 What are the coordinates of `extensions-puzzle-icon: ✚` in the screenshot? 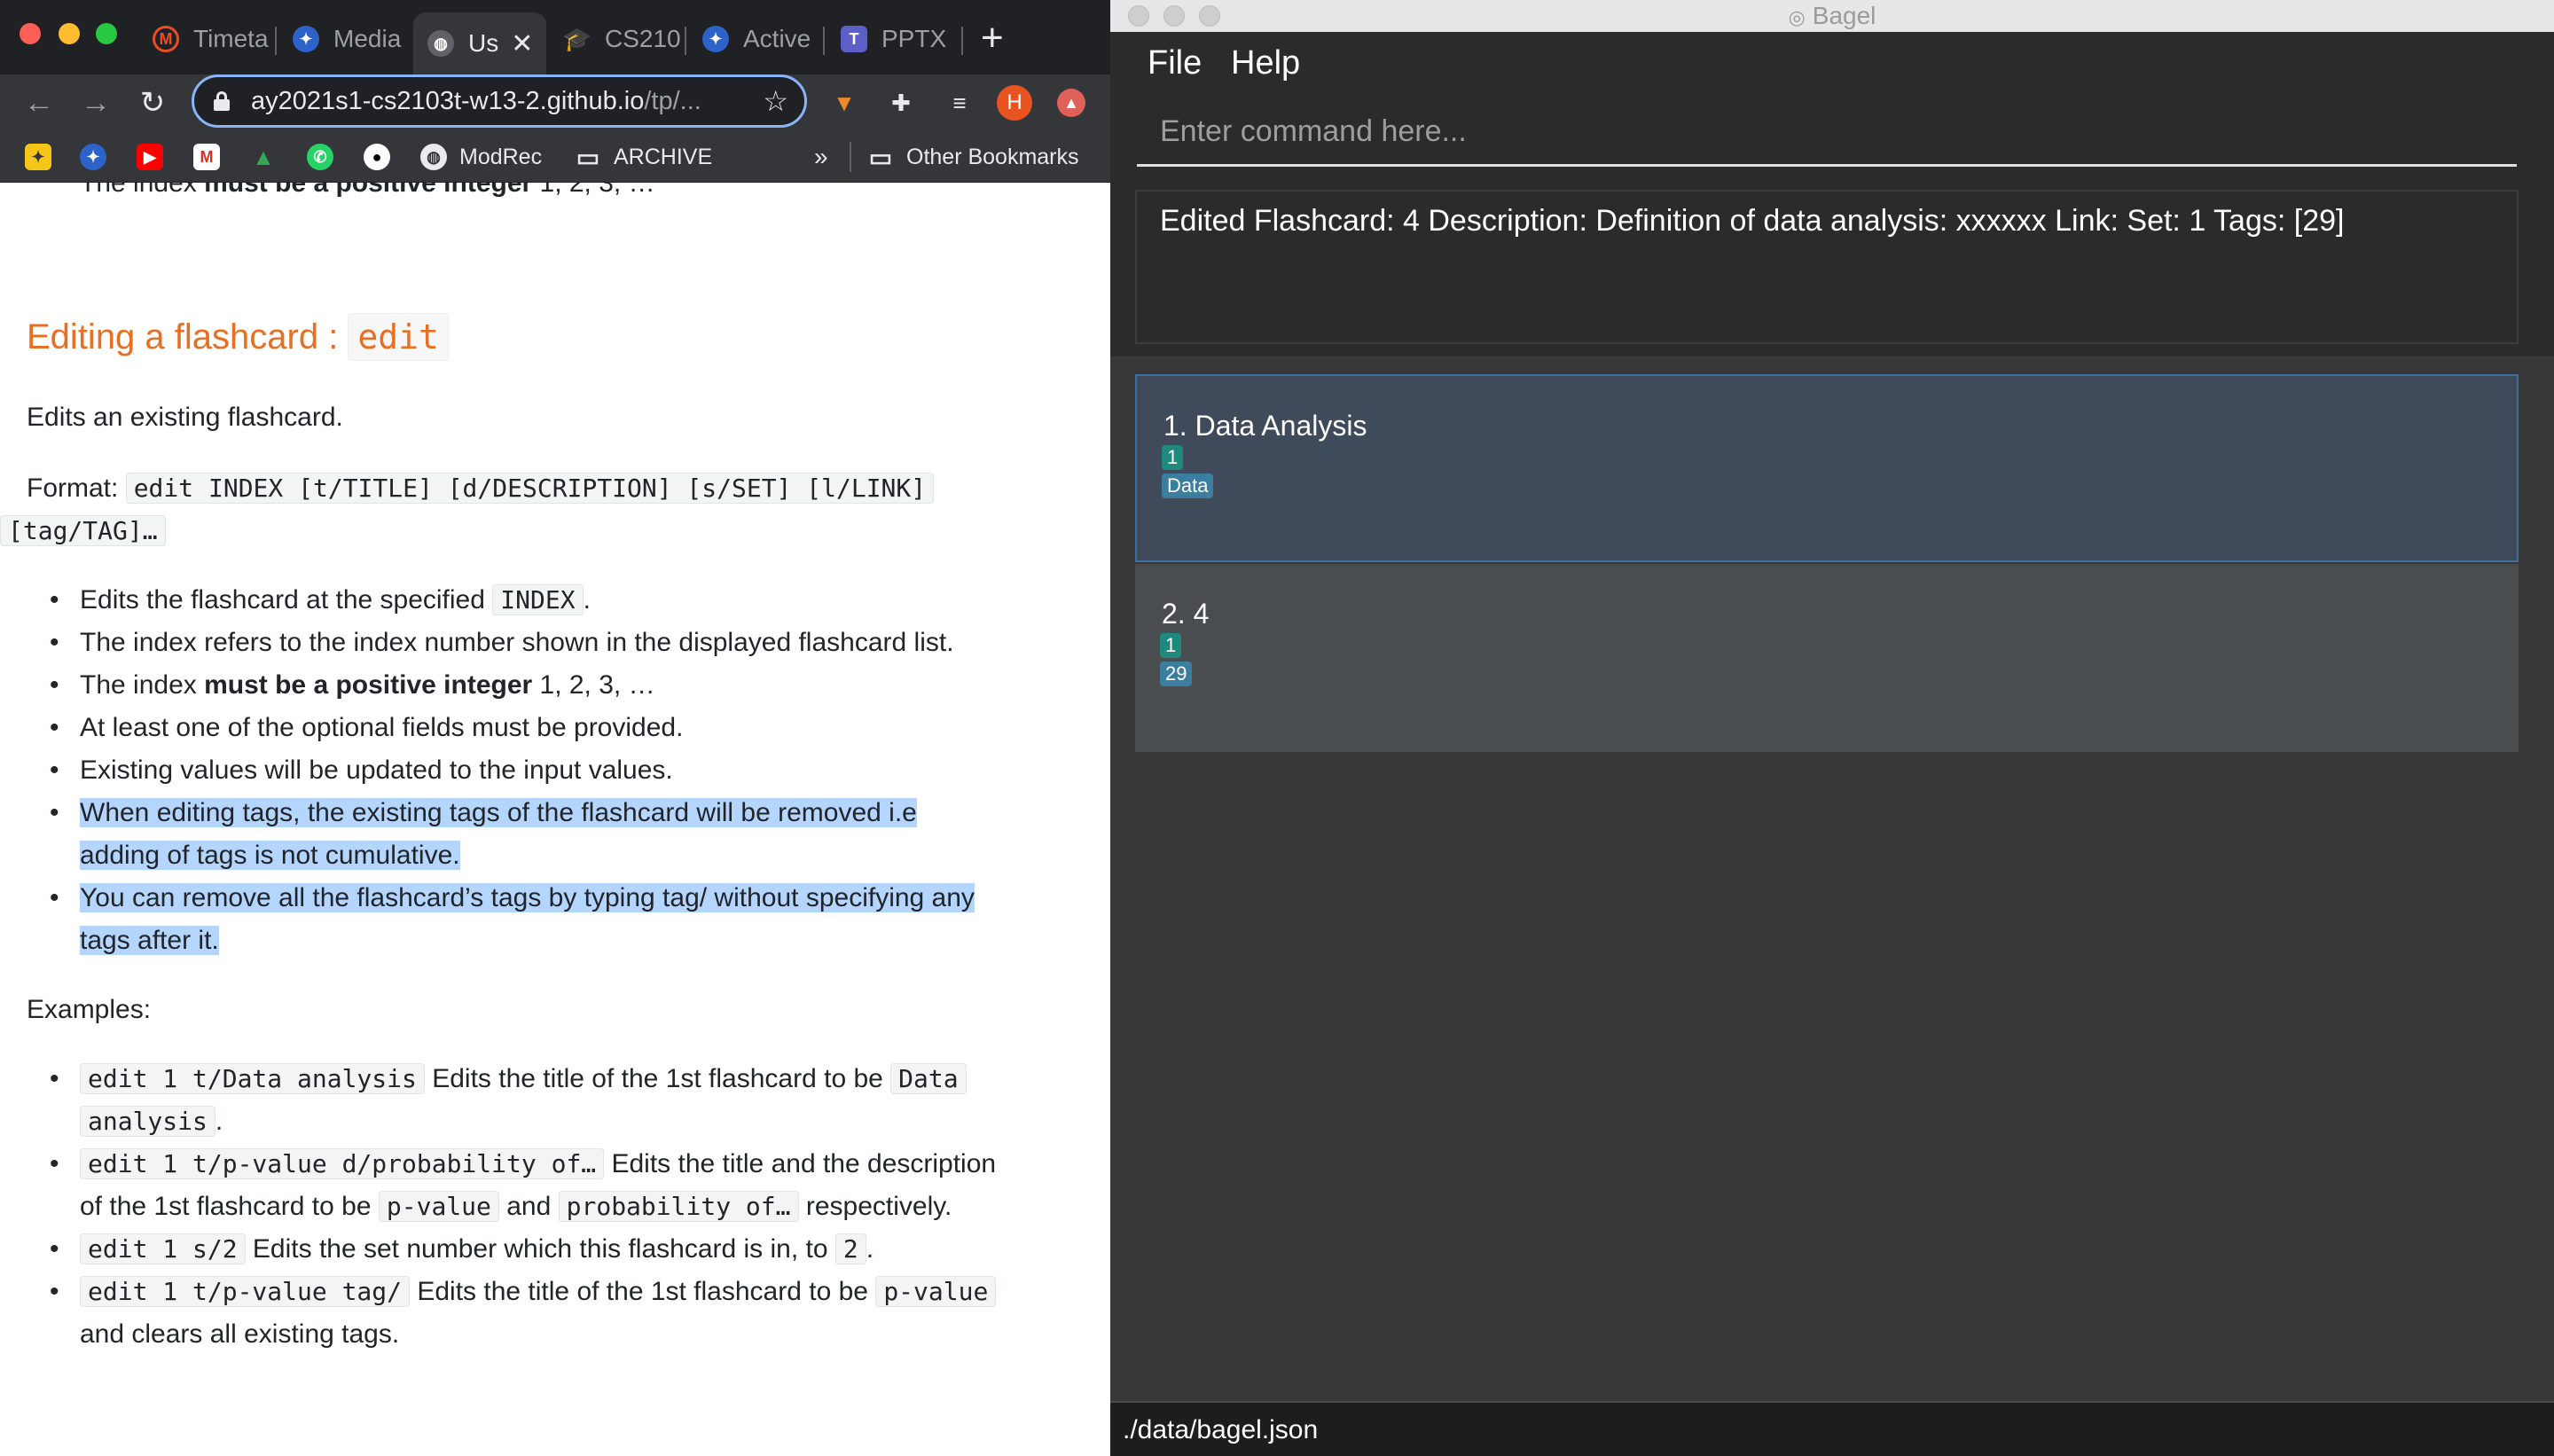 It's located at (901, 103).